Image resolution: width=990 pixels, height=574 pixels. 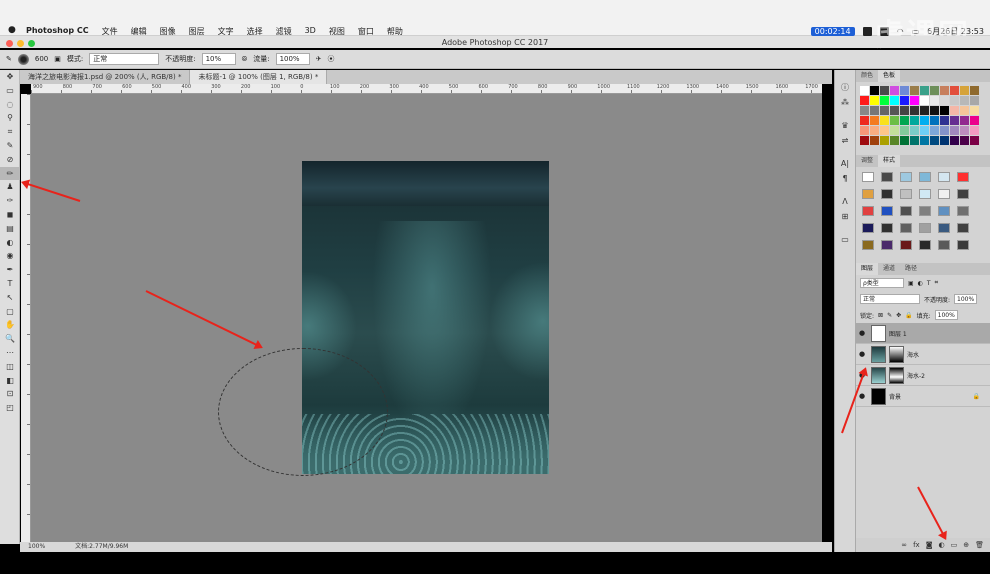 What do you see at coordinates (923, 375) in the screenshot?
I see `layer-row: ● 海水-2` at bounding box center [923, 375].